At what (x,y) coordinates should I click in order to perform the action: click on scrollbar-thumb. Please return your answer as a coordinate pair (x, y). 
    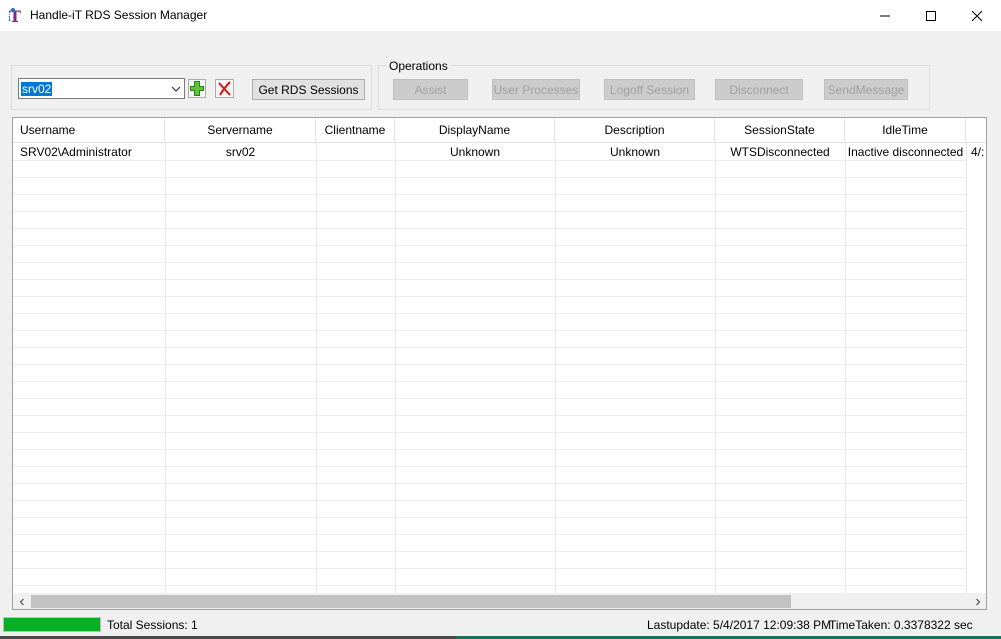
    Looking at the image, I should click on (411, 601).